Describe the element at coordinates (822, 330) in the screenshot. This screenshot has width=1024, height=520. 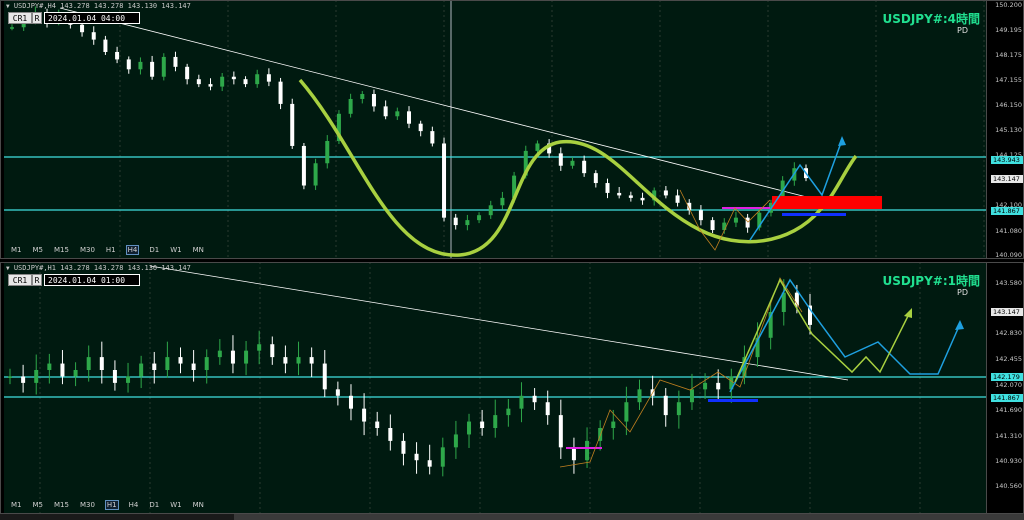
I see `forecast-path-green` at that location.